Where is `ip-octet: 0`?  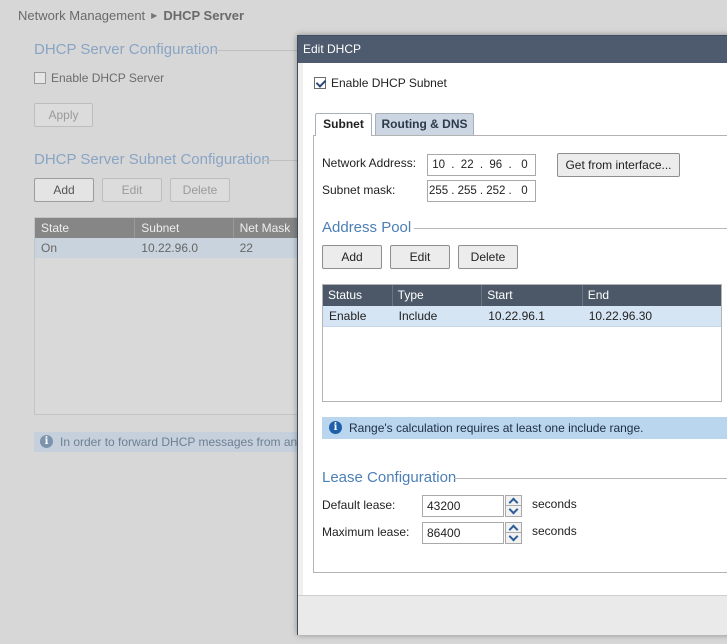
ip-octet: 0 is located at coordinates (524, 165).